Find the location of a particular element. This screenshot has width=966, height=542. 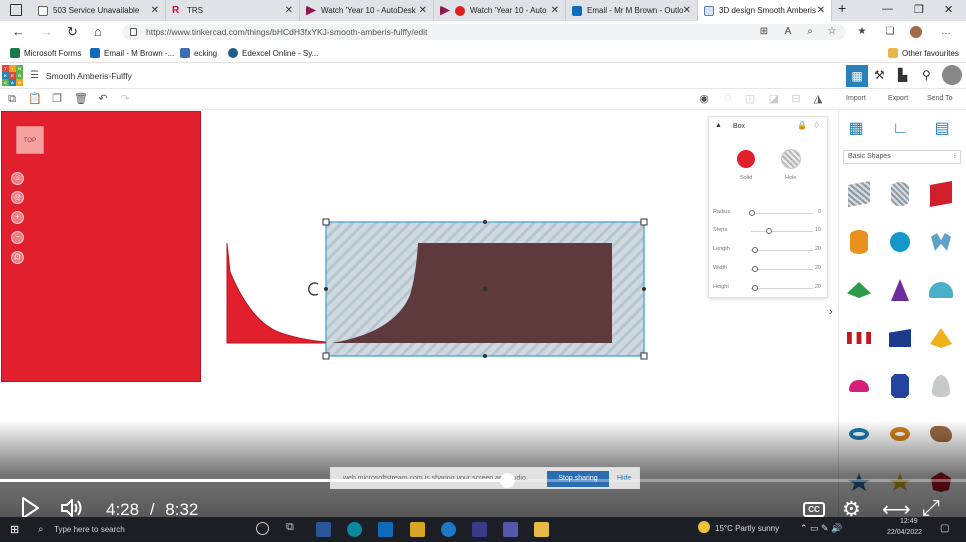

tab-stream-1: Watch 'Year 10 - AutoDesk ✕ is located at coordinates (367, 10).